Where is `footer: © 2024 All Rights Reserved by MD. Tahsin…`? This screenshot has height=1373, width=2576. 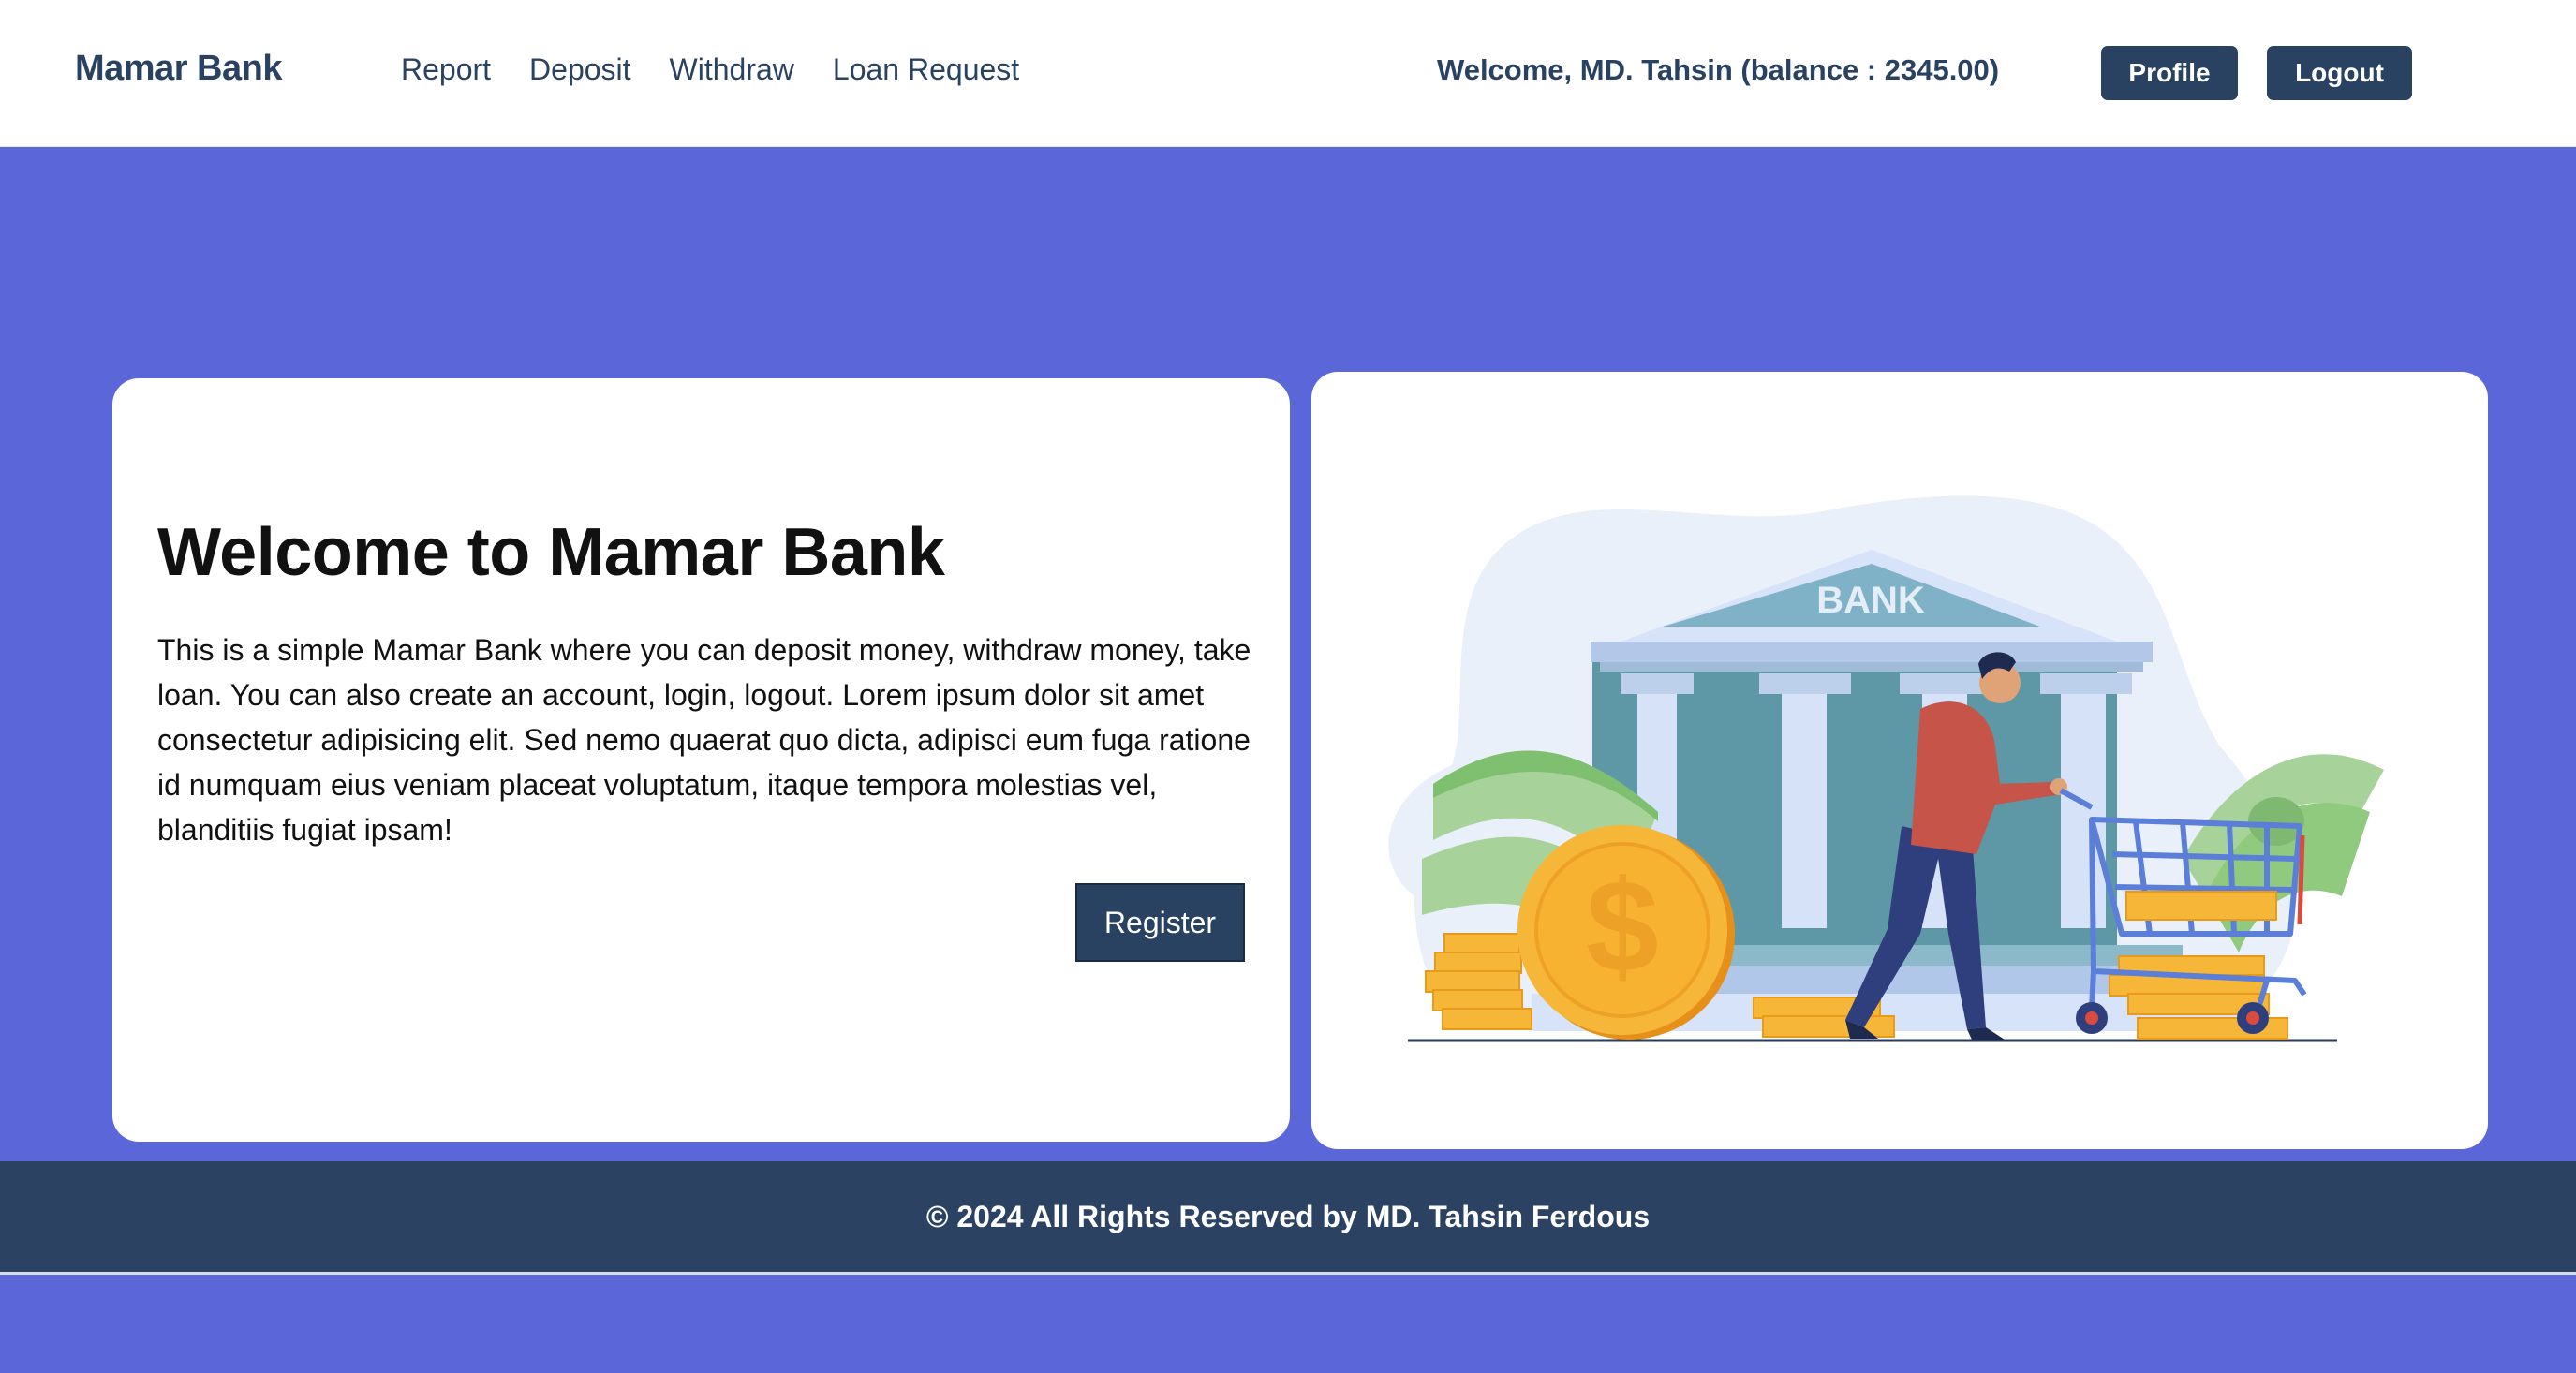
footer: © 2024 All Rights Reserved by MD. Tahsin… is located at coordinates (1288, 1218).